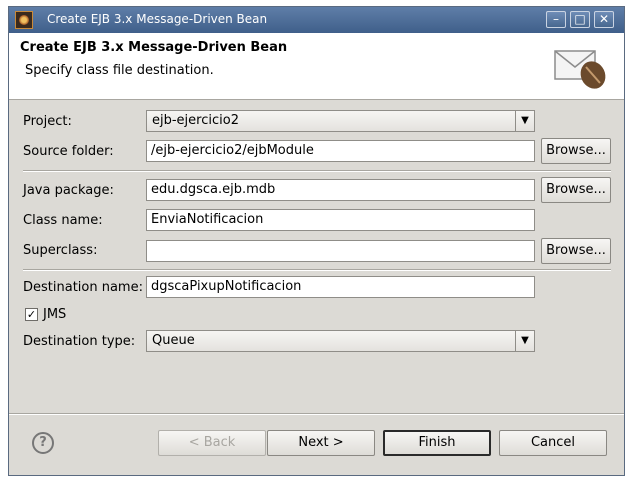 The image size is (633, 484). I want to click on jms-checkbox: ✓, so click(31, 314).